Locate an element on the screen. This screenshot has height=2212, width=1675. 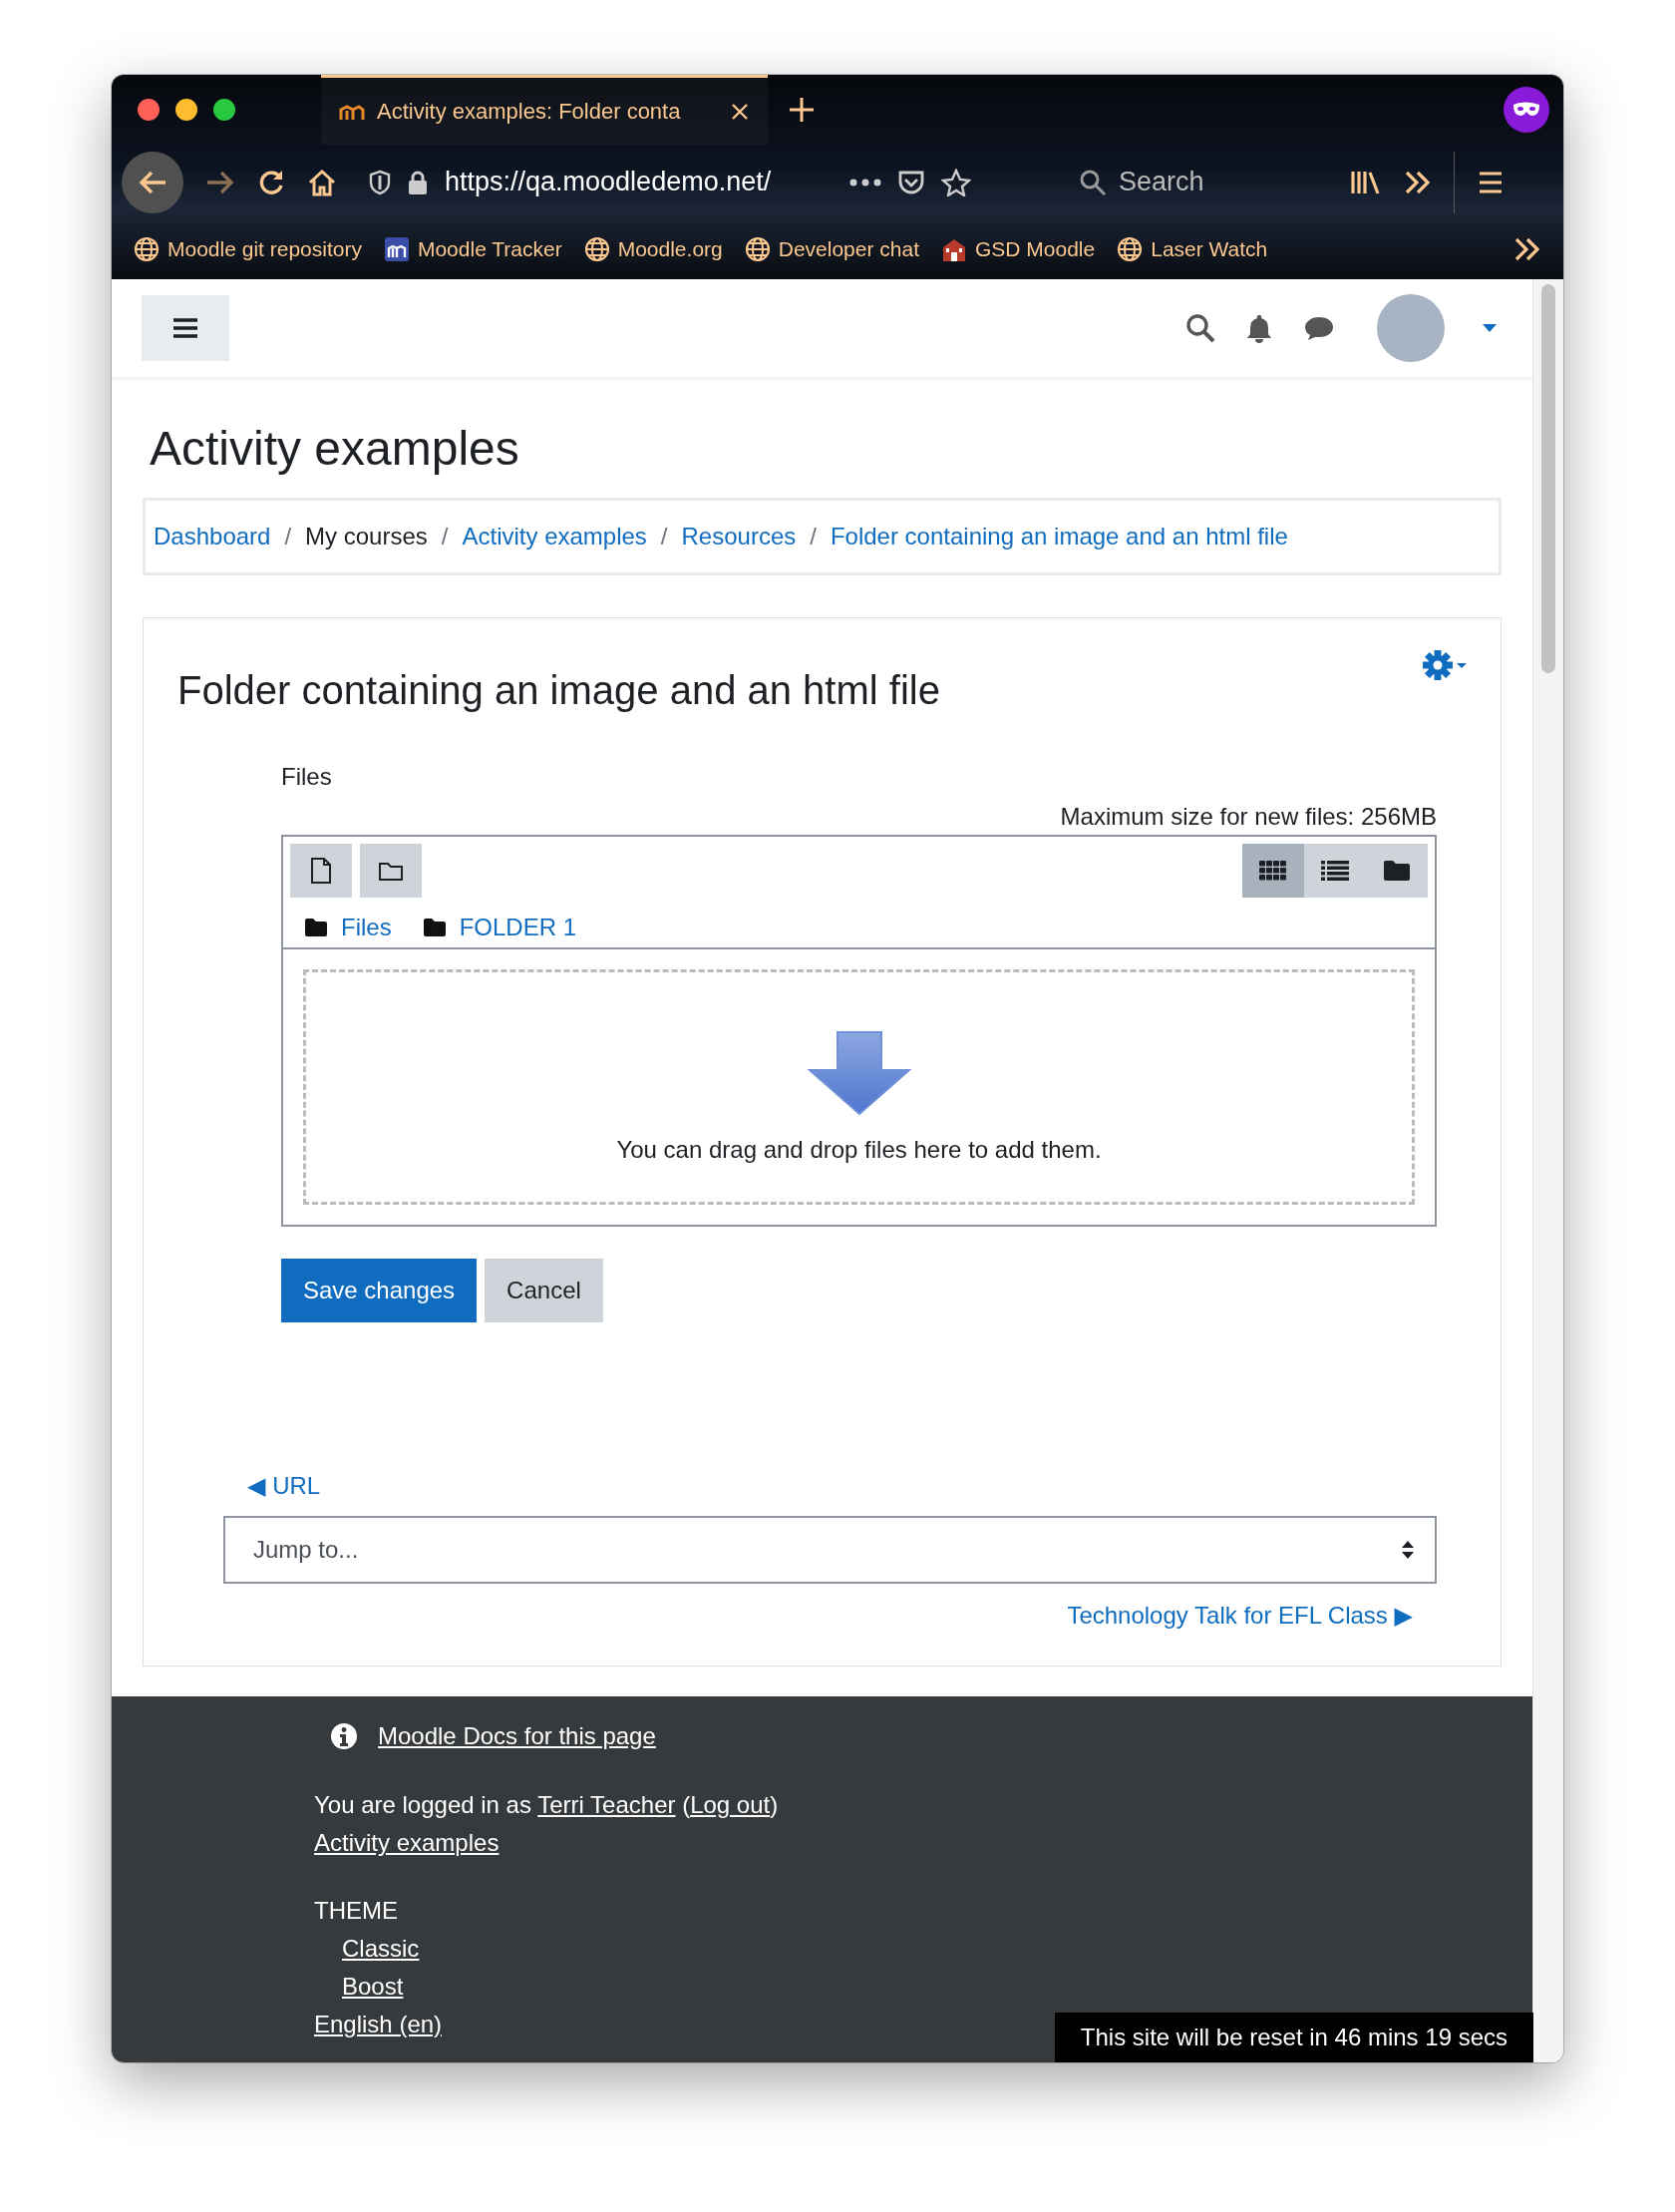
next-activity-link: Technology Talk for EFL Class ▶ is located at coordinates (1240, 1616).